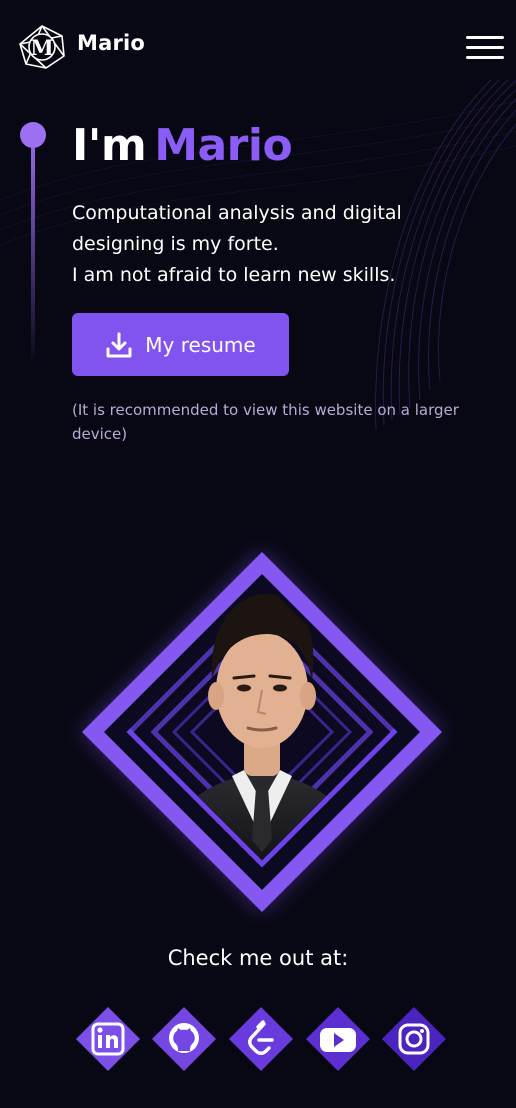 The width and height of the screenshot is (516, 1108). Describe the element at coordinates (33, 135) in the screenshot. I see `timeline-dot` at that location.